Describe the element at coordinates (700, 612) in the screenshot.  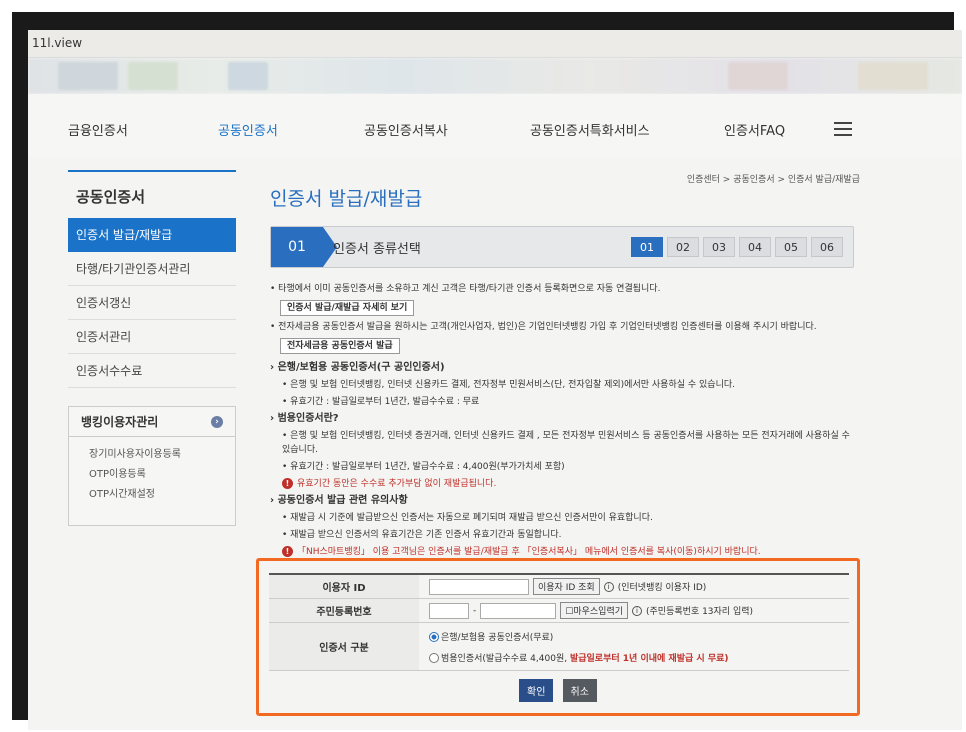
I see `rrn-hint: (주민등록번호 13자리 입력)` at that location.